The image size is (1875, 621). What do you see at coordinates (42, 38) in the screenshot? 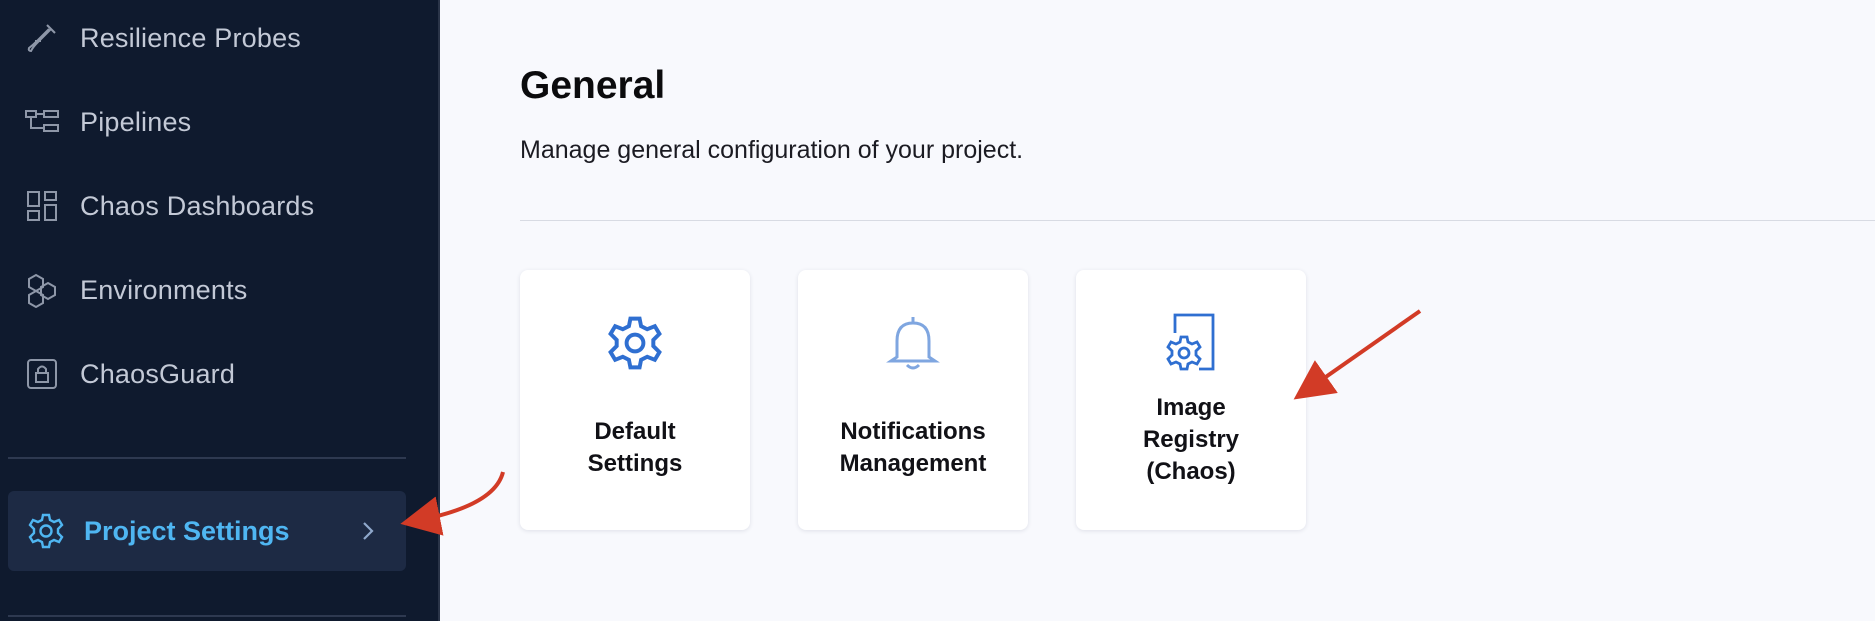
I see `flask-icon` at bounding box center [42, 38].